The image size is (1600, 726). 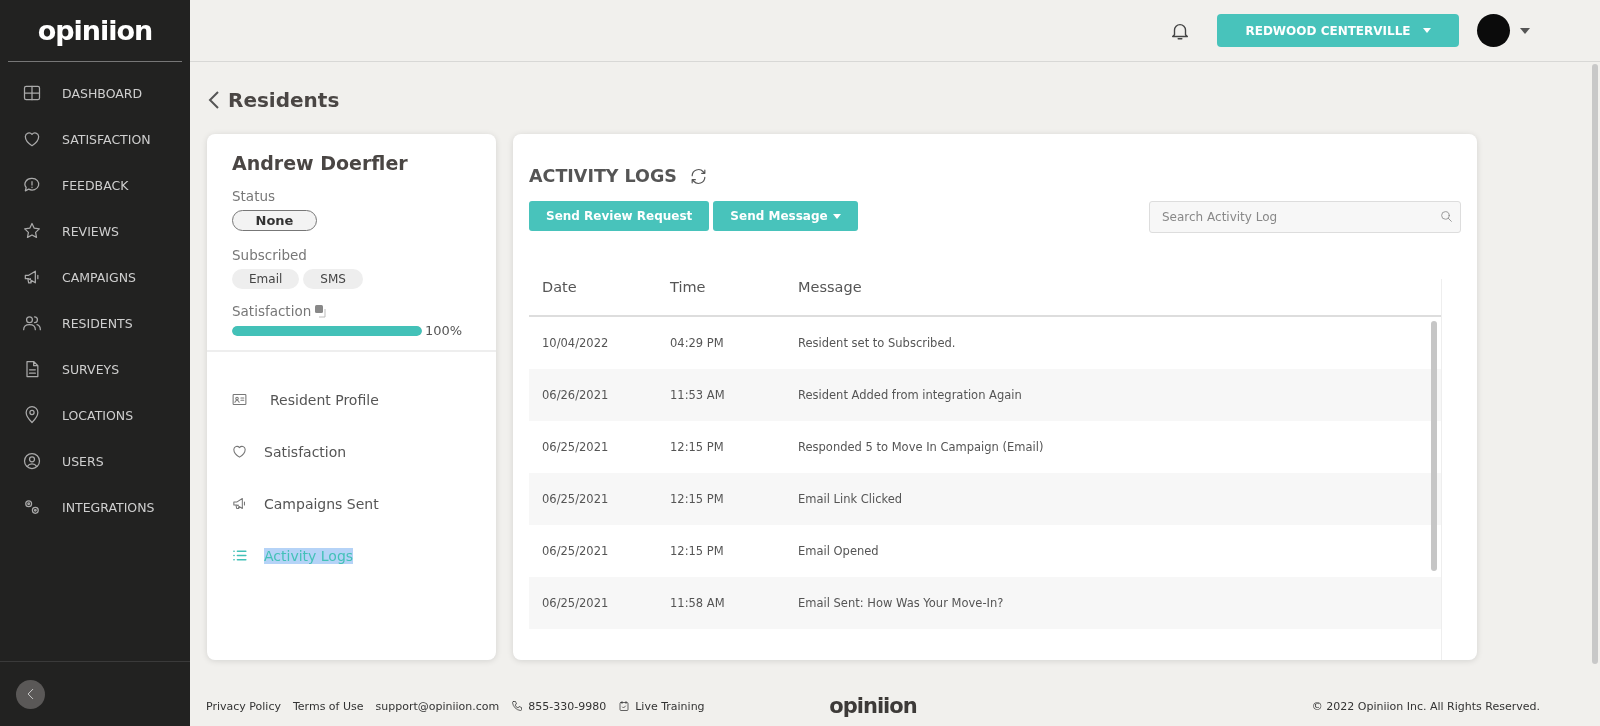 I want to click on search-field: Search Activity Log, so click(x=1305, y=217).